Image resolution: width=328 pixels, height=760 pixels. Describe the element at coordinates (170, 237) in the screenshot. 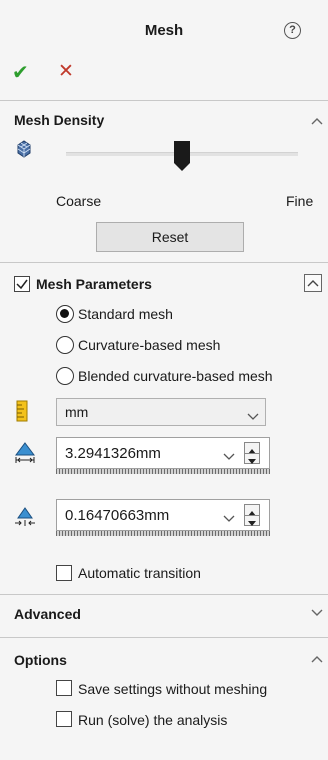

I see `reset-button: Reset` at that location.